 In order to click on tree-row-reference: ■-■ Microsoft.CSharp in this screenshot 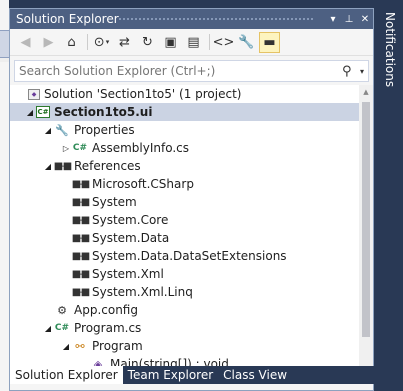, I will do `click(184, 184)`.